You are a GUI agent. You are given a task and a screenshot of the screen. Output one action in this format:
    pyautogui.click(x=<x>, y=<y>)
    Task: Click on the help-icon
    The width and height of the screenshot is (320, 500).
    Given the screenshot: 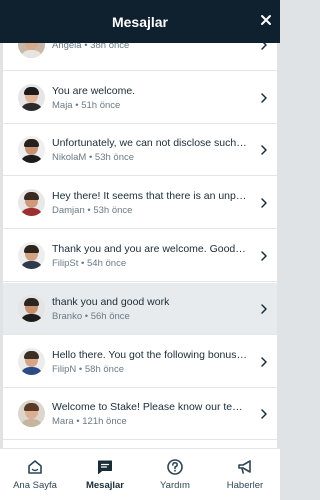 What is the action you would take?
    pyautogui.click(x=175, y=467)
    